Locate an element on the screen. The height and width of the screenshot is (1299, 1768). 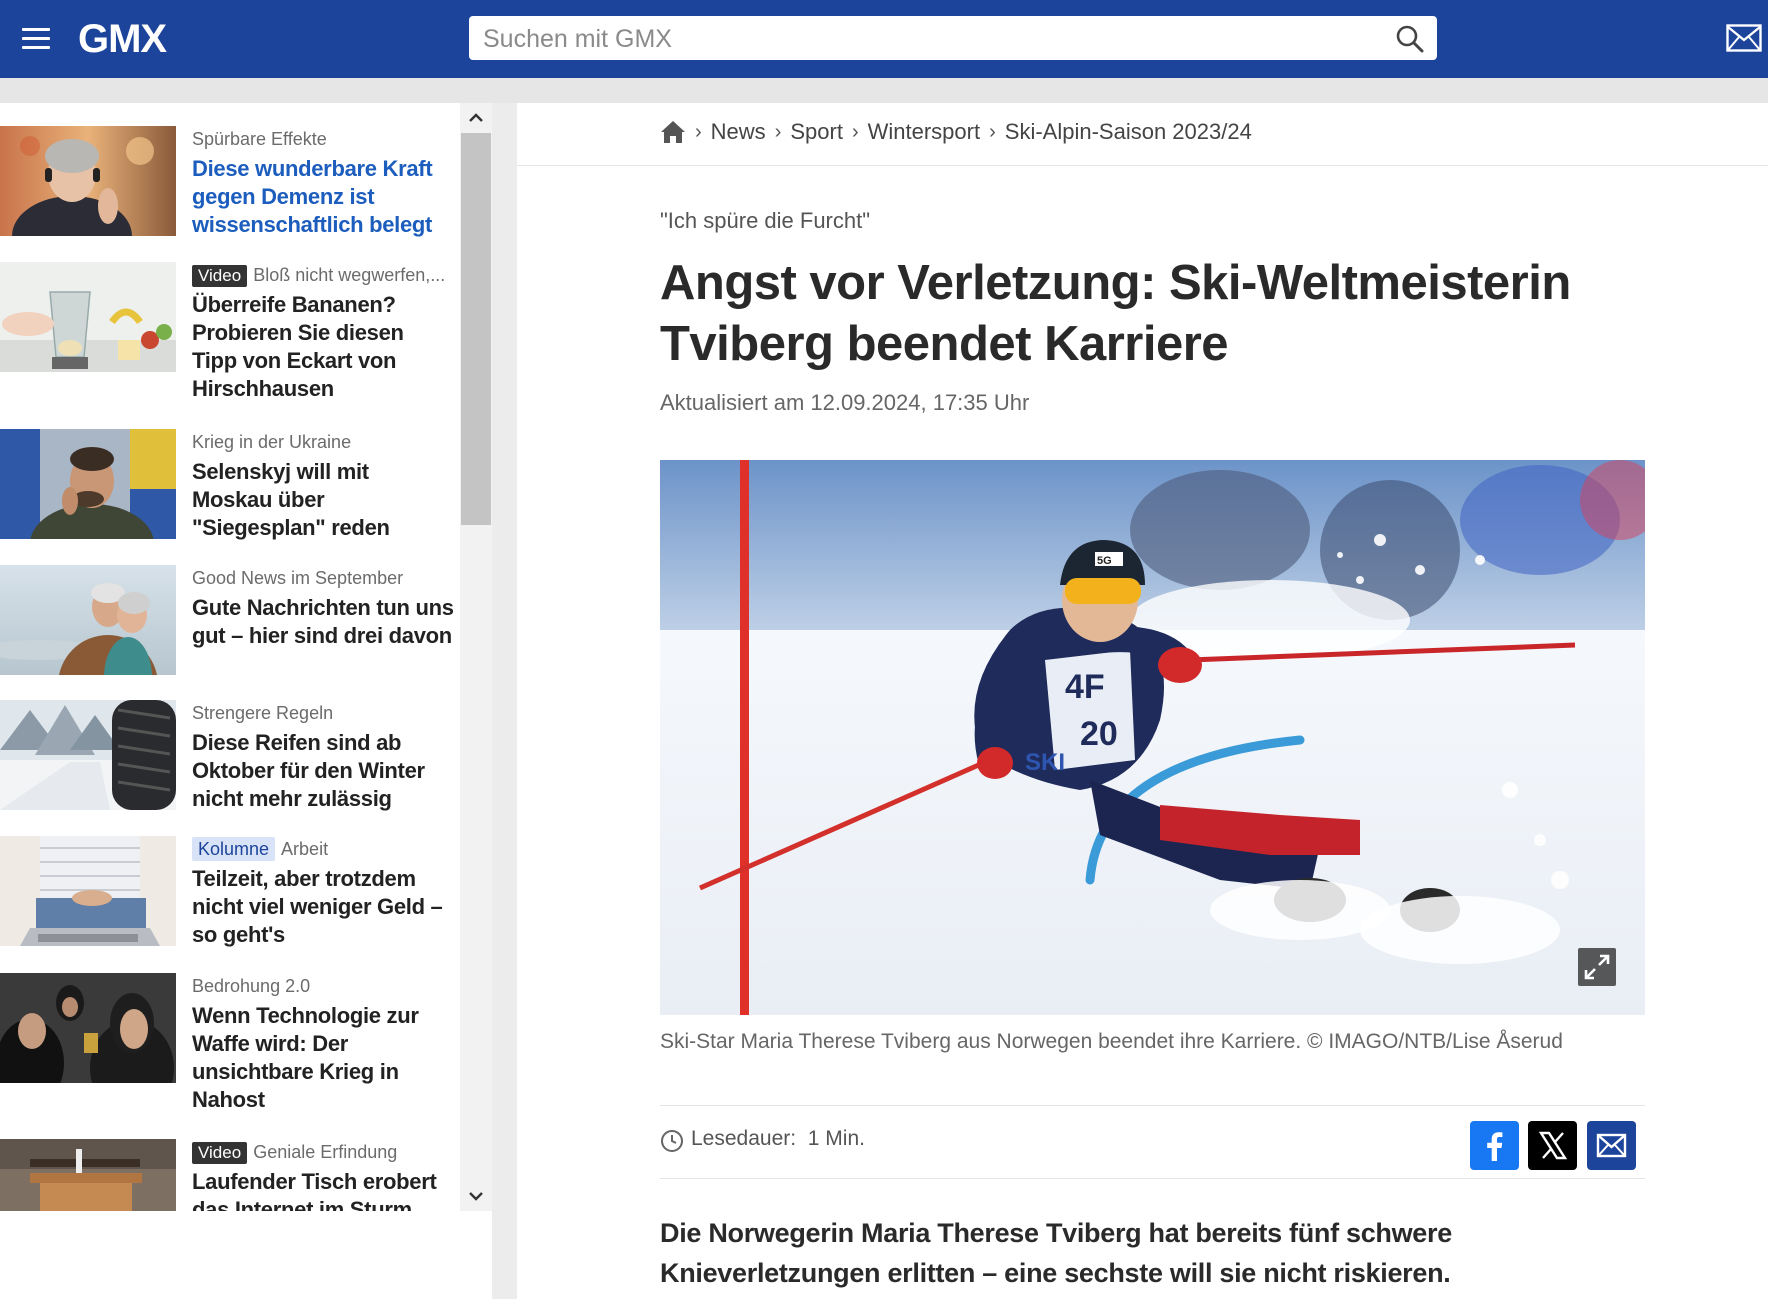
article-kicker: "Ich spüre die Furcht" is located at coordinates (765, 220).